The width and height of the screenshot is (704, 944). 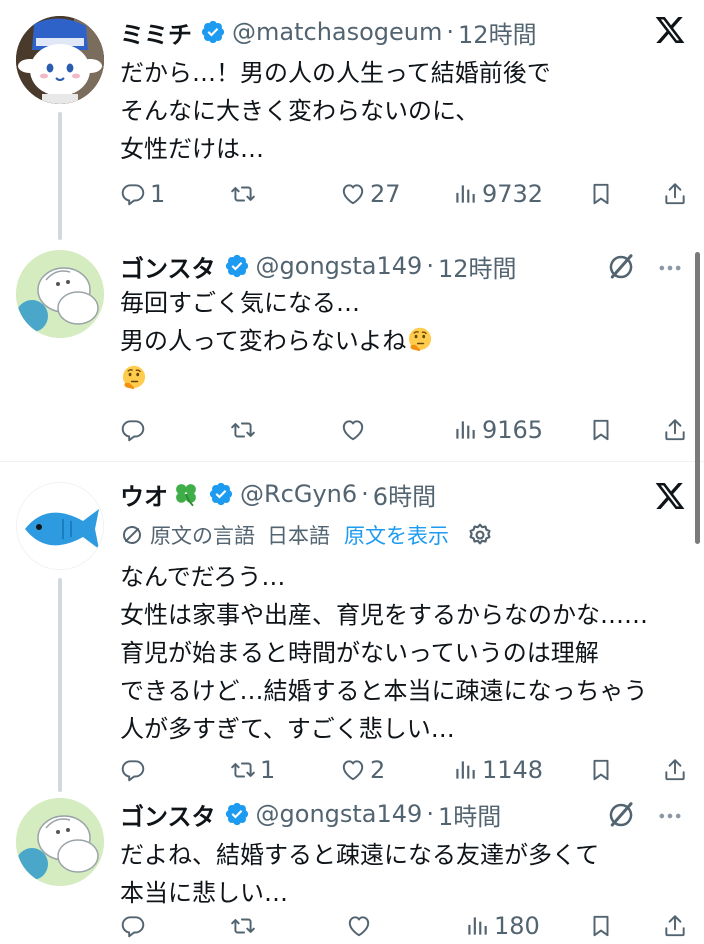 I want to click on tweet-header: ミミチ @matchasogeum · 12時間, so click(x=328, y=32).